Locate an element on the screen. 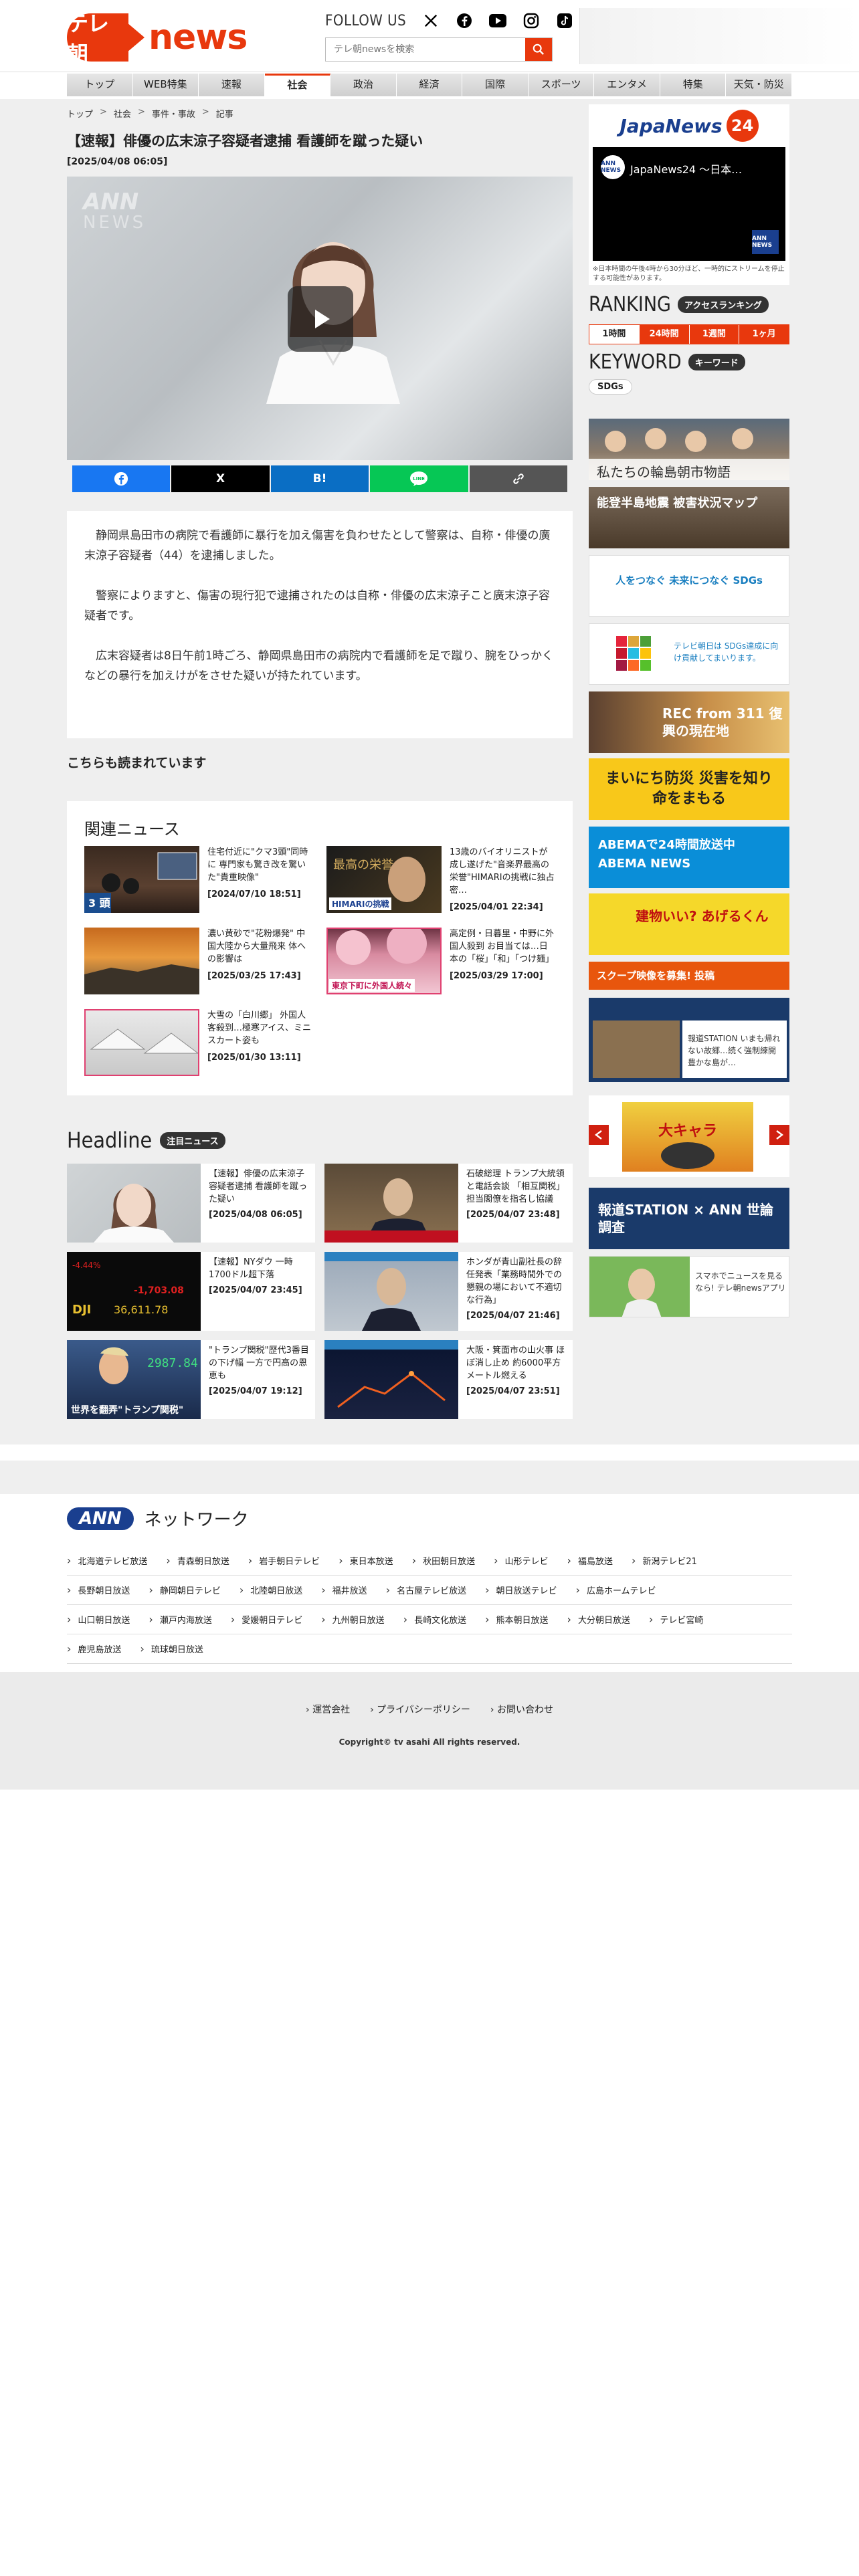 This screenshot has height=2576, width=859. ann-station-link: 山形テレビ is located at coordinates (521, 1560).